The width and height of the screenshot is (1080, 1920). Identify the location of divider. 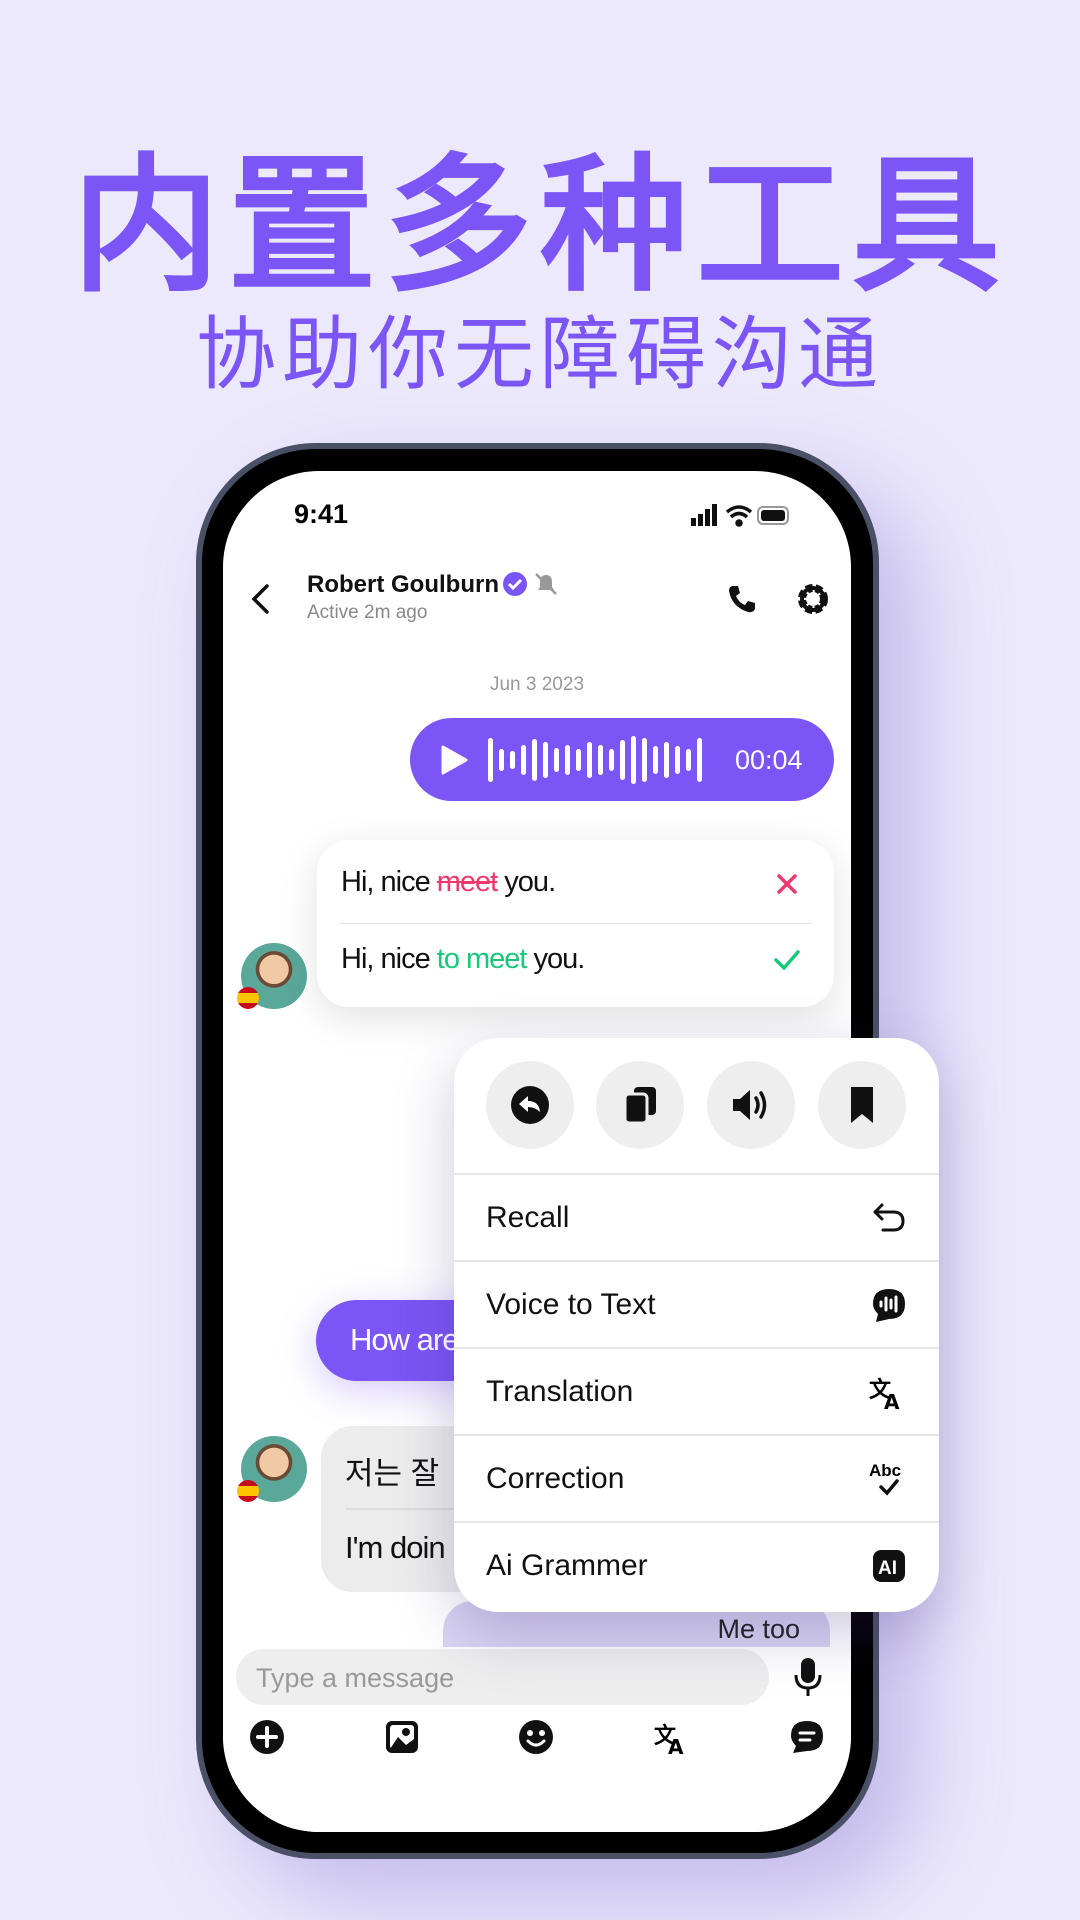
(575, 923).